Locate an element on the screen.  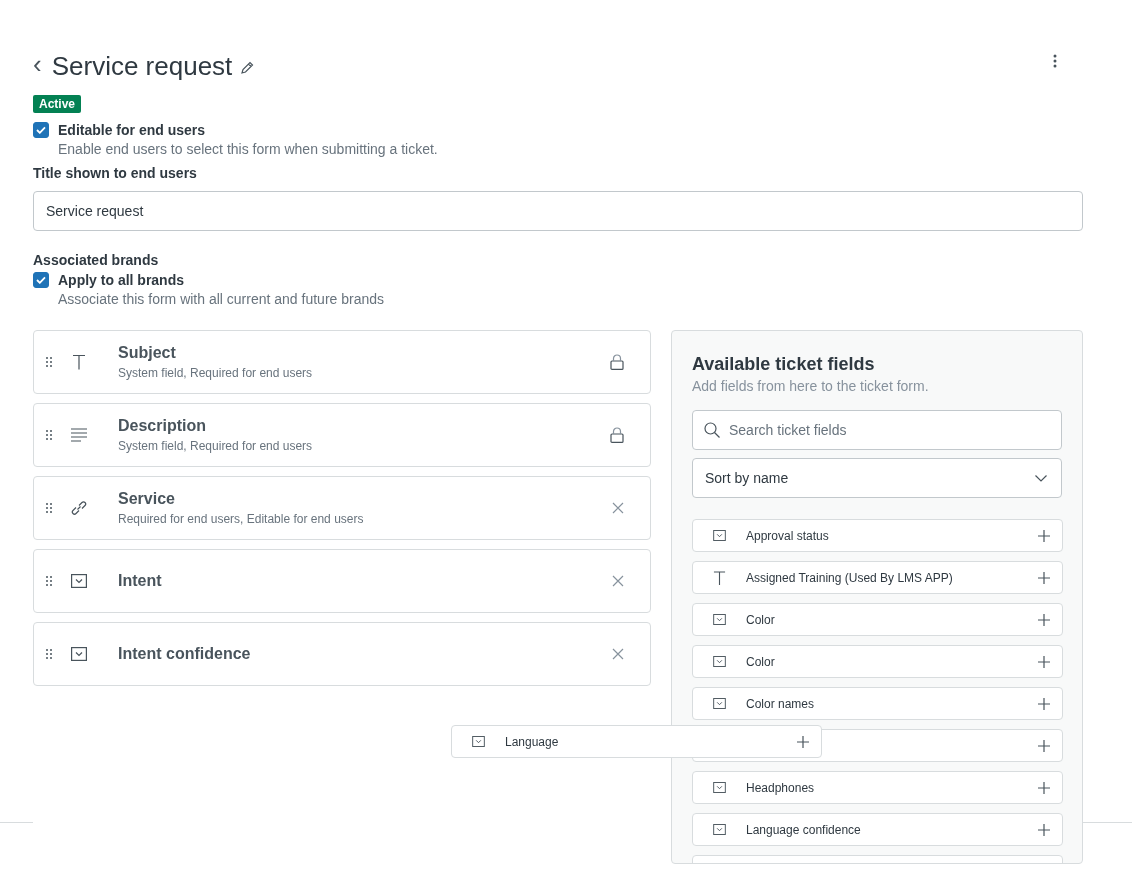
available-field-item: Assigned Training (Used By LMS APP) is located at coordinates (877, 577).